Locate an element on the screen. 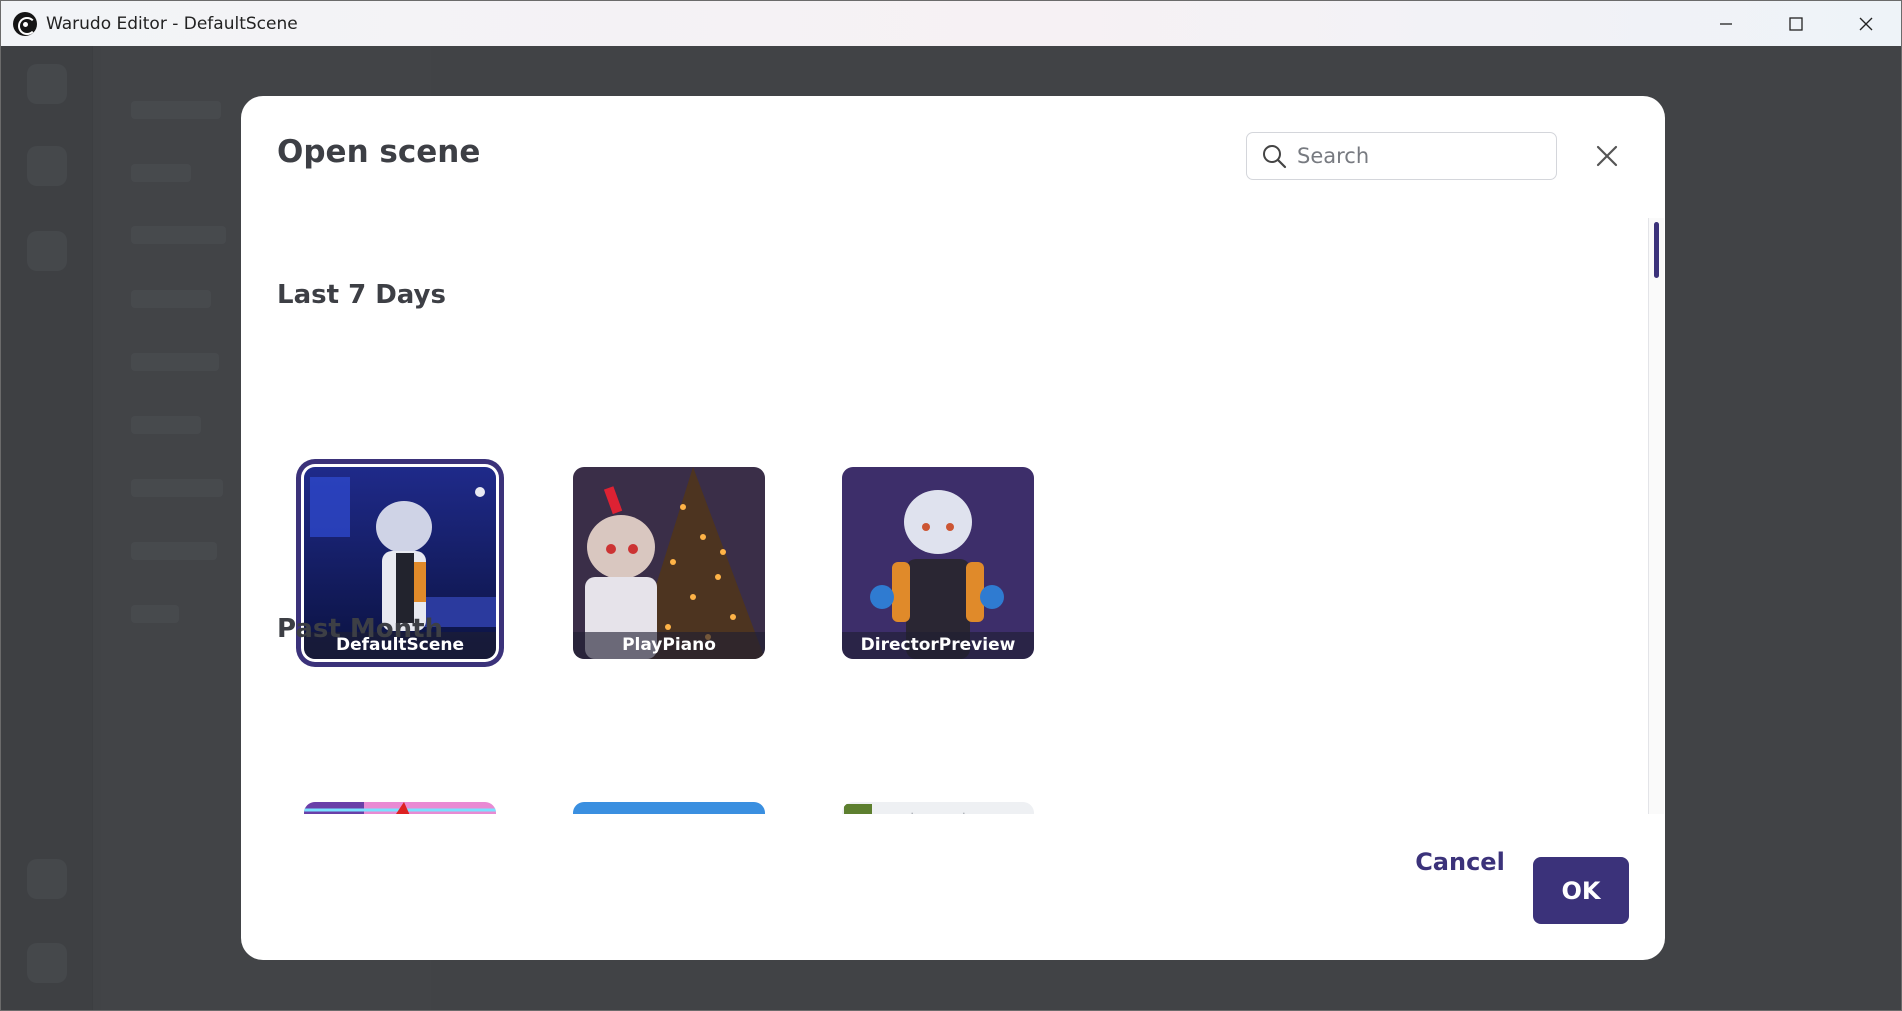  search-box is located at coordinates (1401, 156).